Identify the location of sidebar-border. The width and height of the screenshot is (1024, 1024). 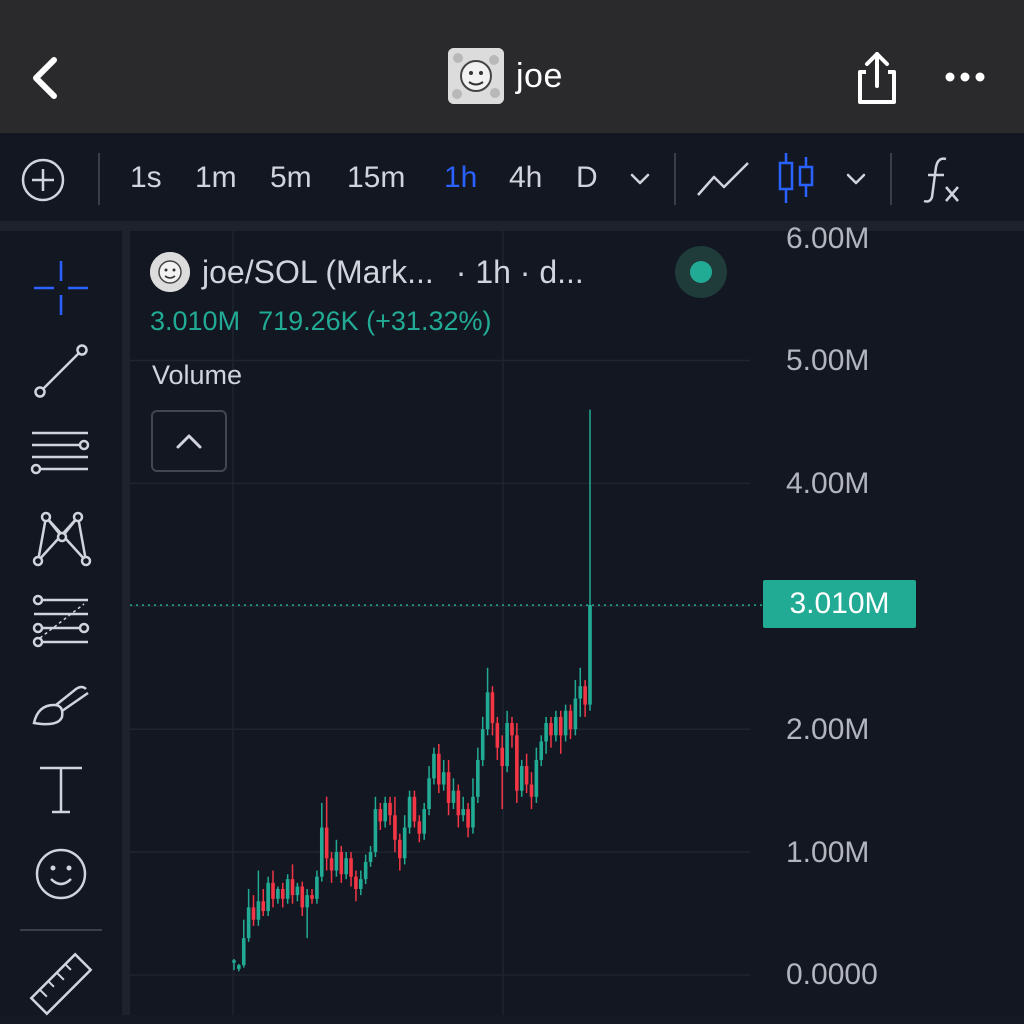
(126, 623).